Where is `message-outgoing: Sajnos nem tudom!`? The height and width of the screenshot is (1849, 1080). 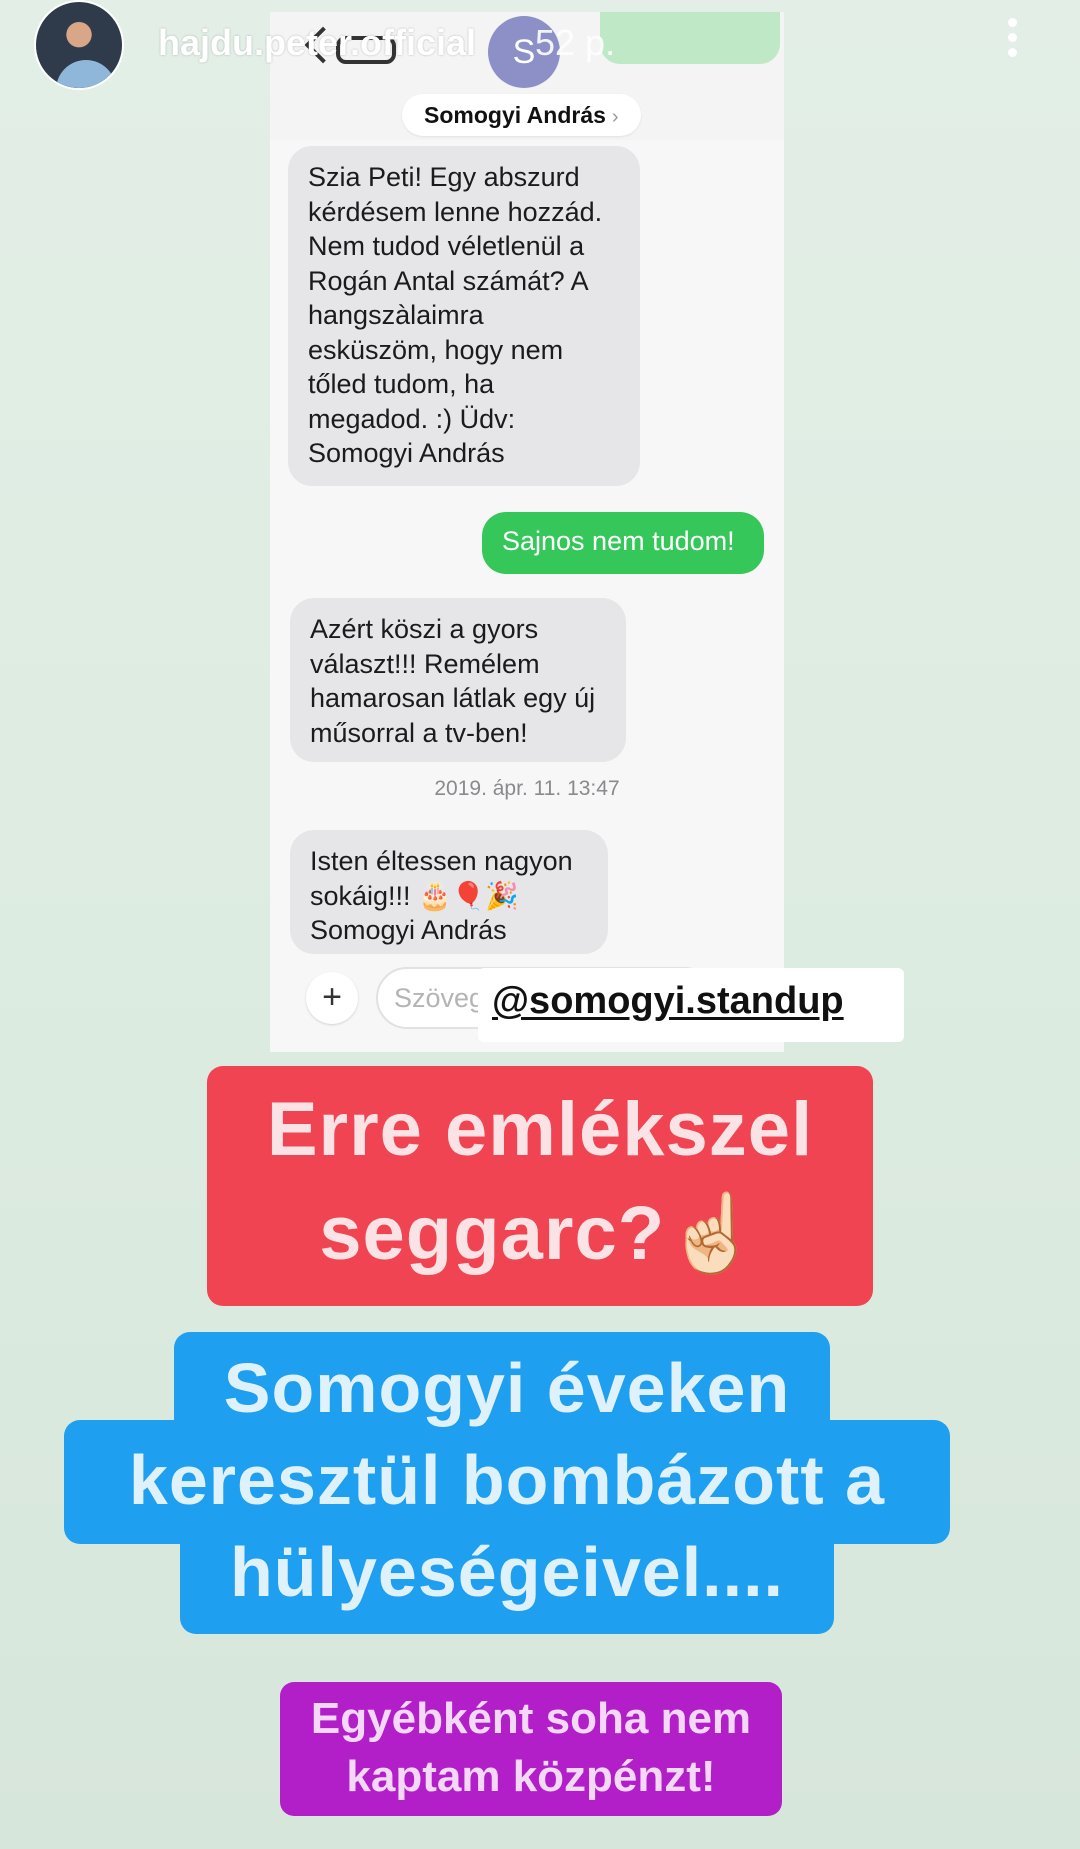
message-outgoing: Sajnos nem tudom! is located at coordinates (623, 543).